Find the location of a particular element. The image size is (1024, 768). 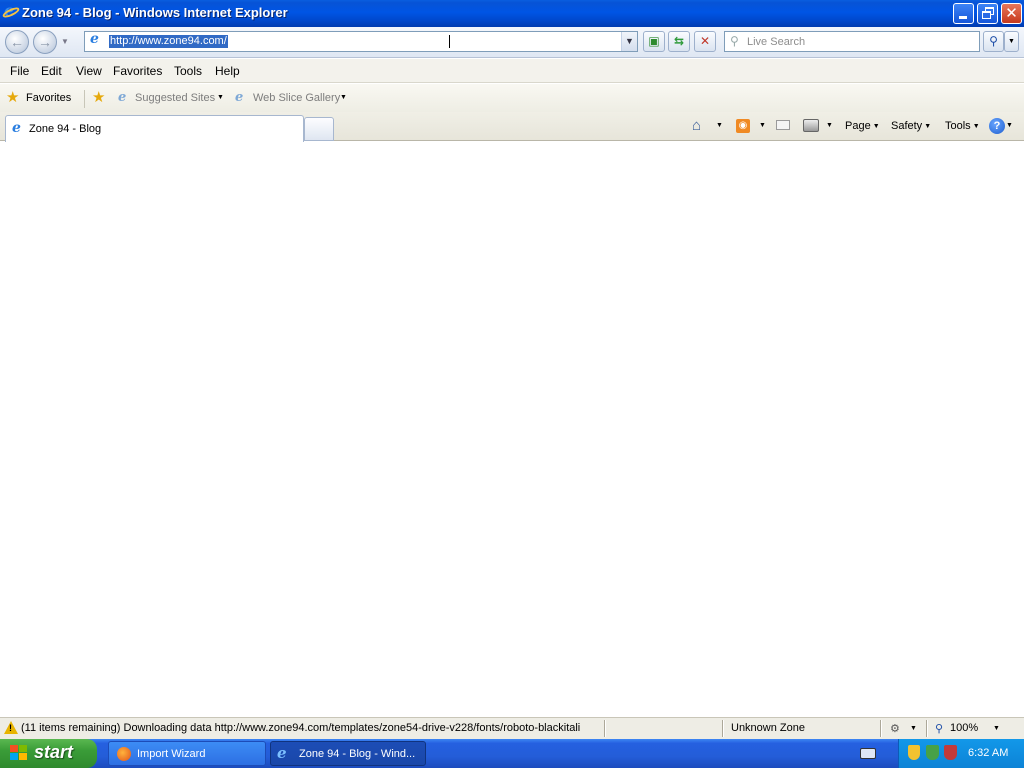

compatibility-view-button: ▣ is located at coordinates (654, 41).